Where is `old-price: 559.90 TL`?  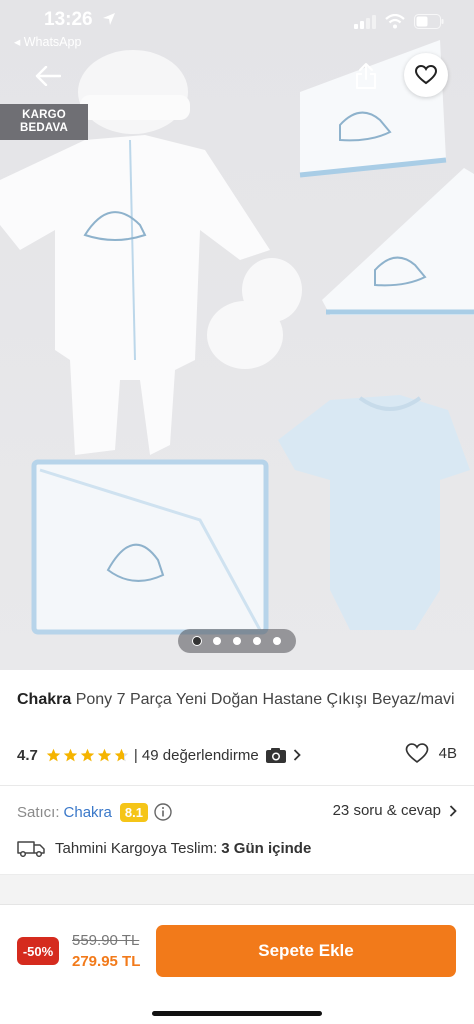
old-price: 559.90 TL is located at coordinates (106, 940).